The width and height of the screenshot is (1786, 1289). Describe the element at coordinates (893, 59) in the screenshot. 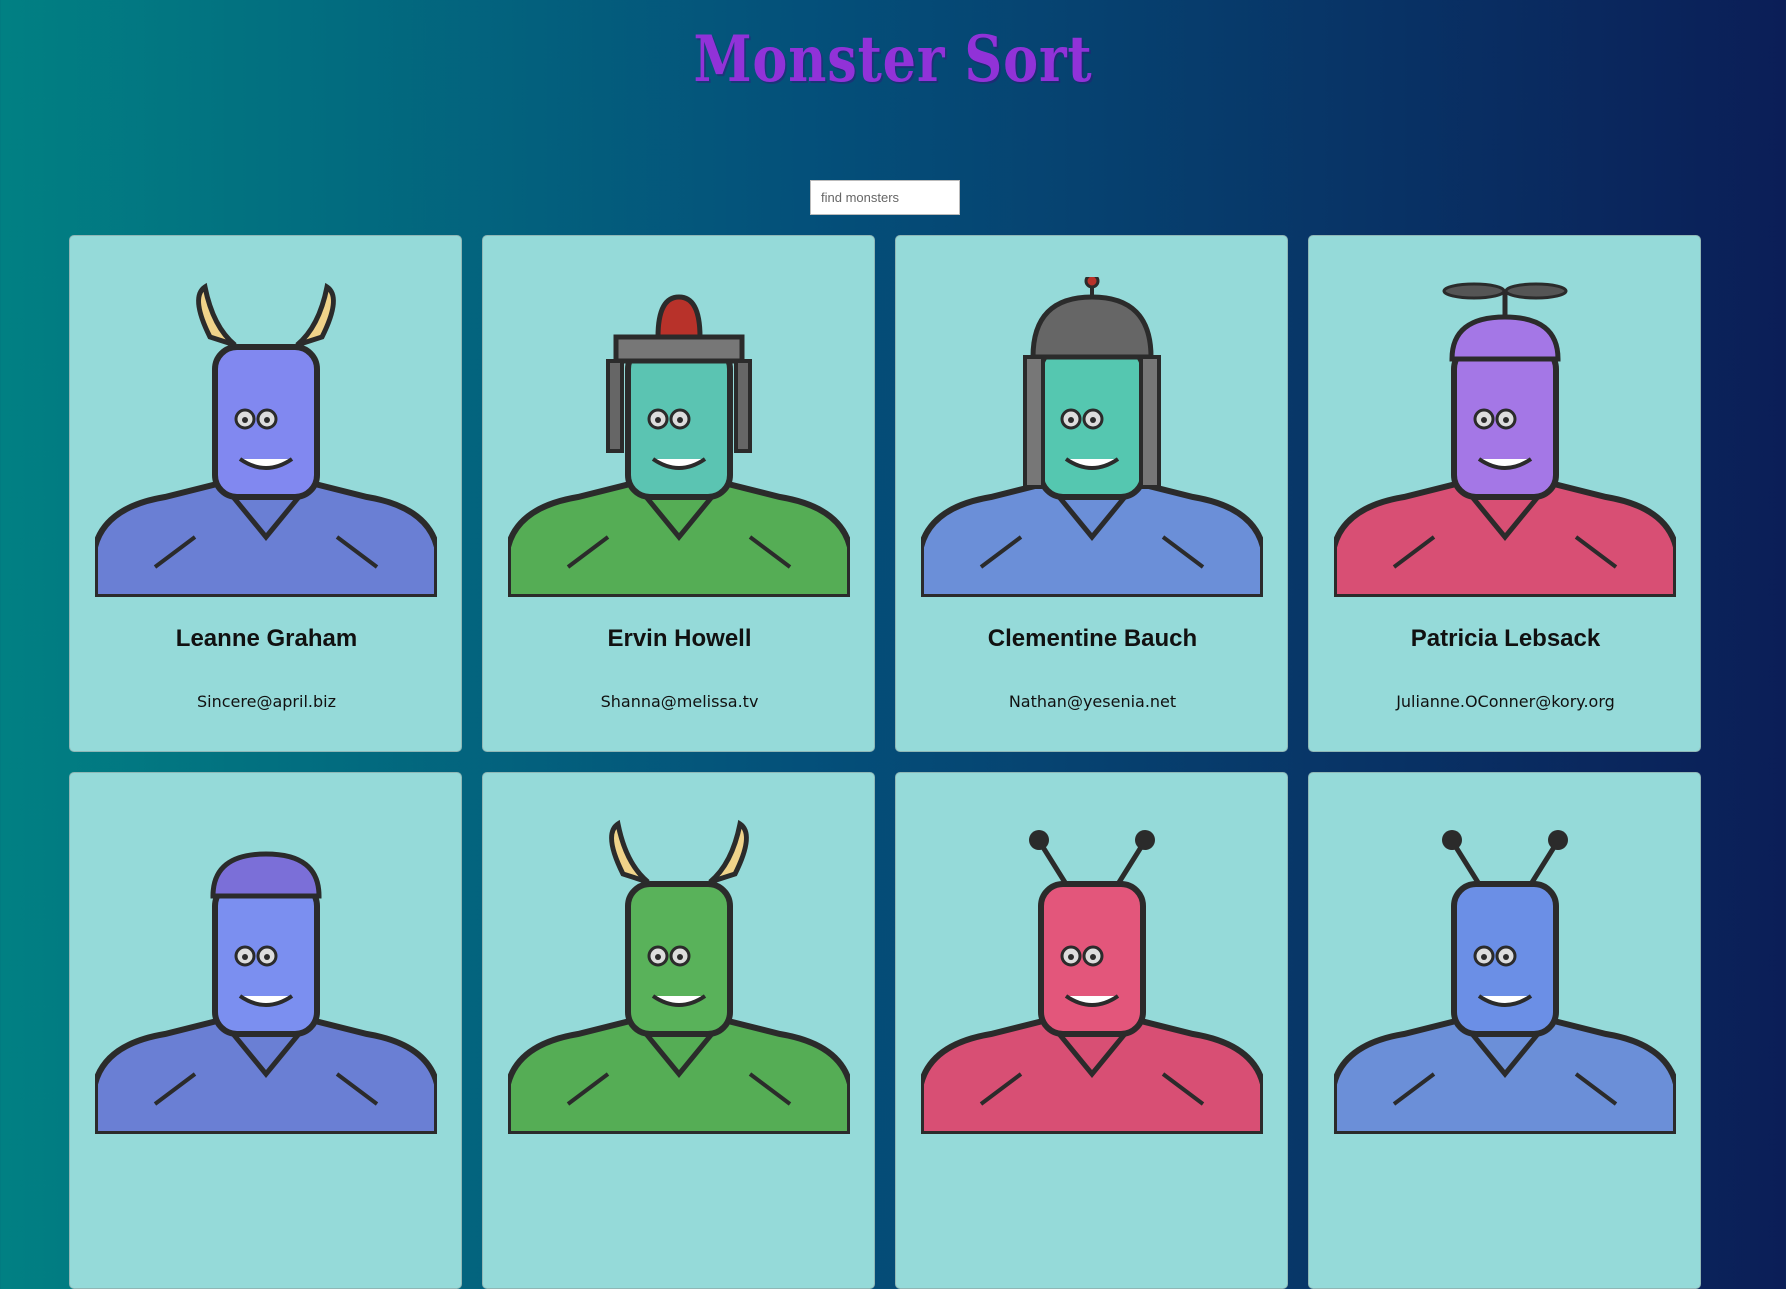

I see `page-title: Monster Sort` at that location.